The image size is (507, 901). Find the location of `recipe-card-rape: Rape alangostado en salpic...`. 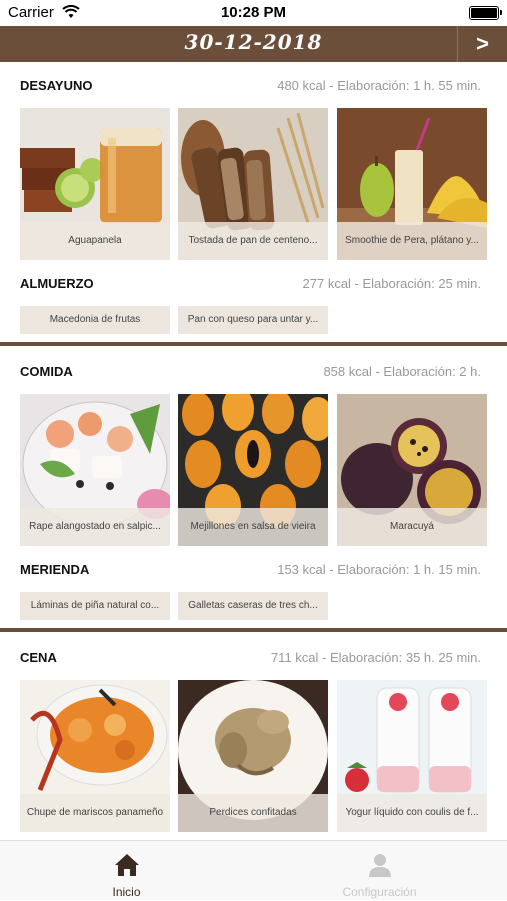

recipe-card-rape: Rape alangostado en salpic... is located at coordinates (95, 470).